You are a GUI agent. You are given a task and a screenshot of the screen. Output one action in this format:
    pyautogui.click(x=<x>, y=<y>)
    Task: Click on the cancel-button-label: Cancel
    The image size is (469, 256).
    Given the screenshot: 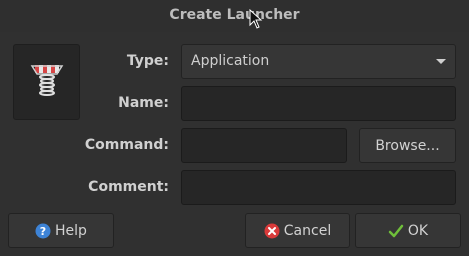 What is the action you would take?
    pyautogui.click(x=307, y=230)
    